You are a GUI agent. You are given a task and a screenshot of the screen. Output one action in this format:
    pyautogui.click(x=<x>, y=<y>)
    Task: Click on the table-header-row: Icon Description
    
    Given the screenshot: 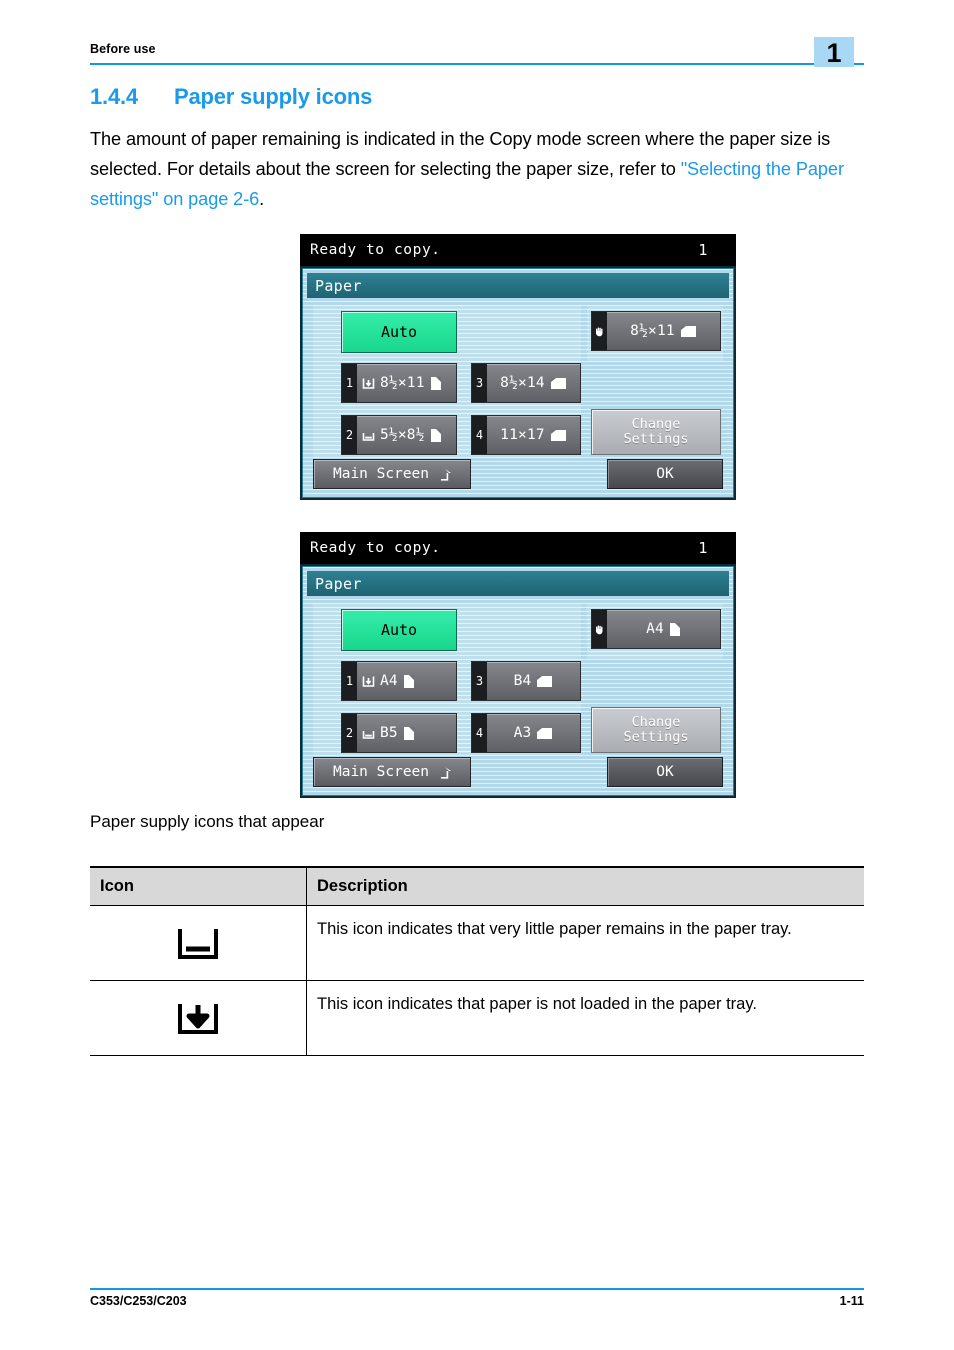 What is the action you would take?
    pyautogui.click(x=477, y=886)
    